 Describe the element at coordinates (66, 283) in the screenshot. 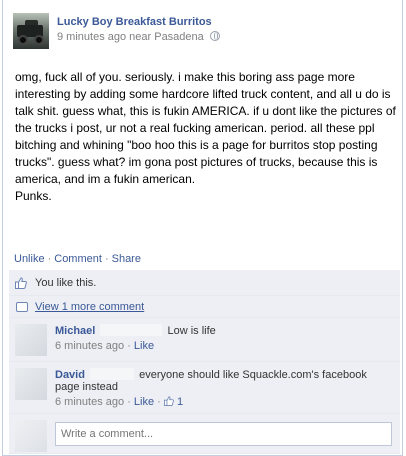

I see `likes-text: You like this.` at that location.